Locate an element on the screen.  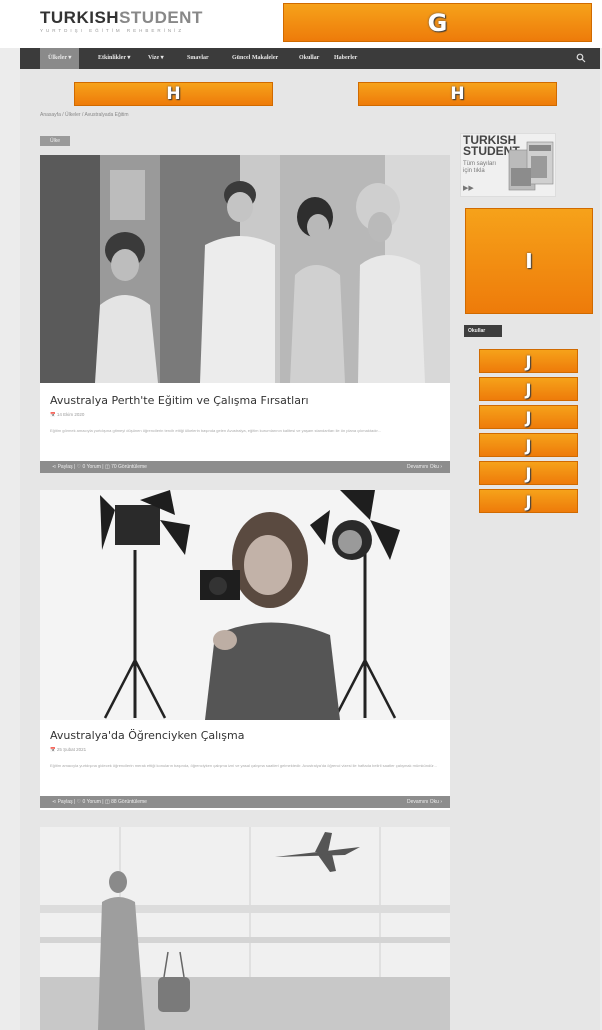
logo-word-student: STUDENT is located at coordinates (161, 17).